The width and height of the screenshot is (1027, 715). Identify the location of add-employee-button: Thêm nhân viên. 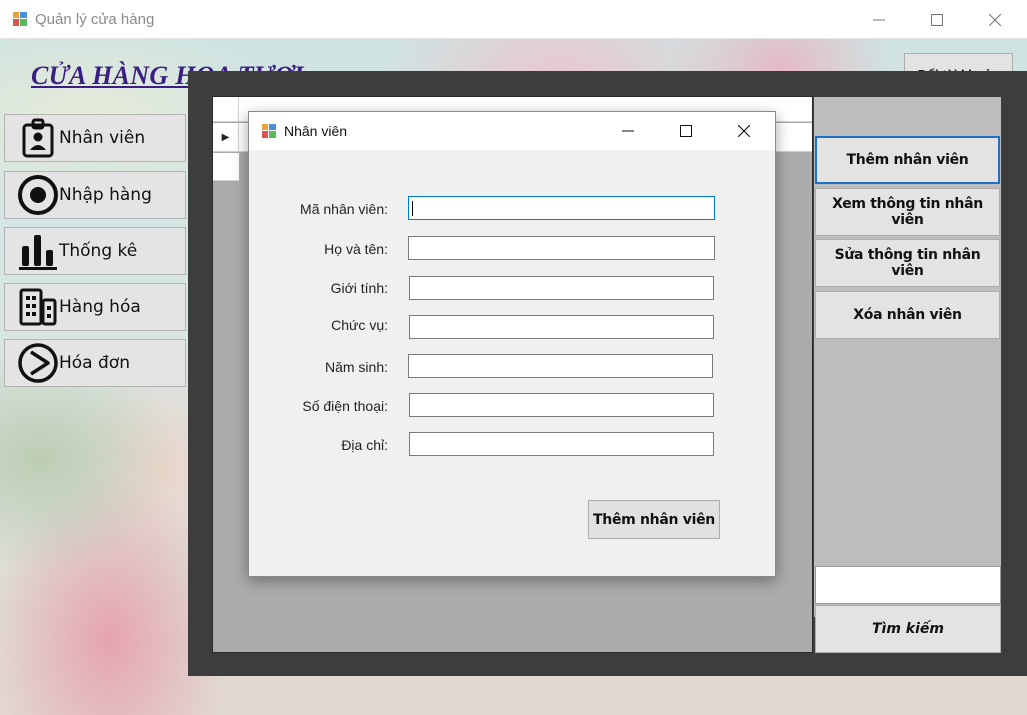
(907, 160).